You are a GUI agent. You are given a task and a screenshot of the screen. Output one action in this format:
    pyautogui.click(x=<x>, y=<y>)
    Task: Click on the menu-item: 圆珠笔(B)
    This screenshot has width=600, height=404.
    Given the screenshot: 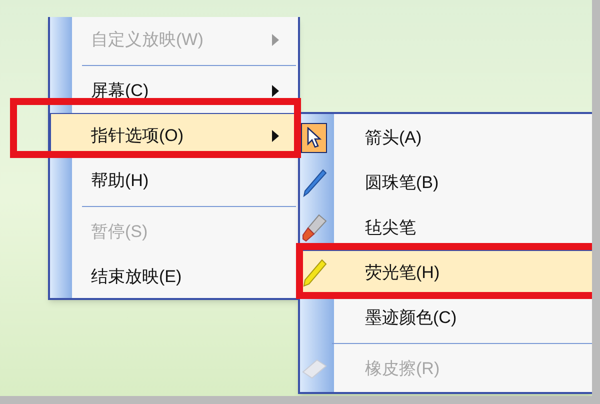 What is the action you would take?
    pyautogui.click(x=446, y=182)
    